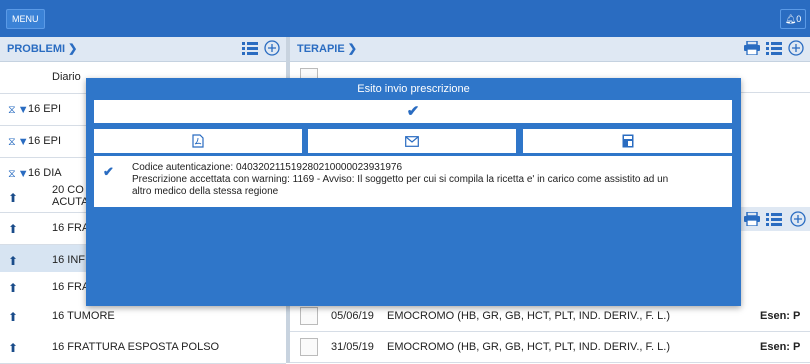  What do you see at coordinates (143, 348) in the screenshot?
I see `problem-row: ⬆ 16 FRATTURA ESPOSTA POLSO` at bounding box center [143, 348].